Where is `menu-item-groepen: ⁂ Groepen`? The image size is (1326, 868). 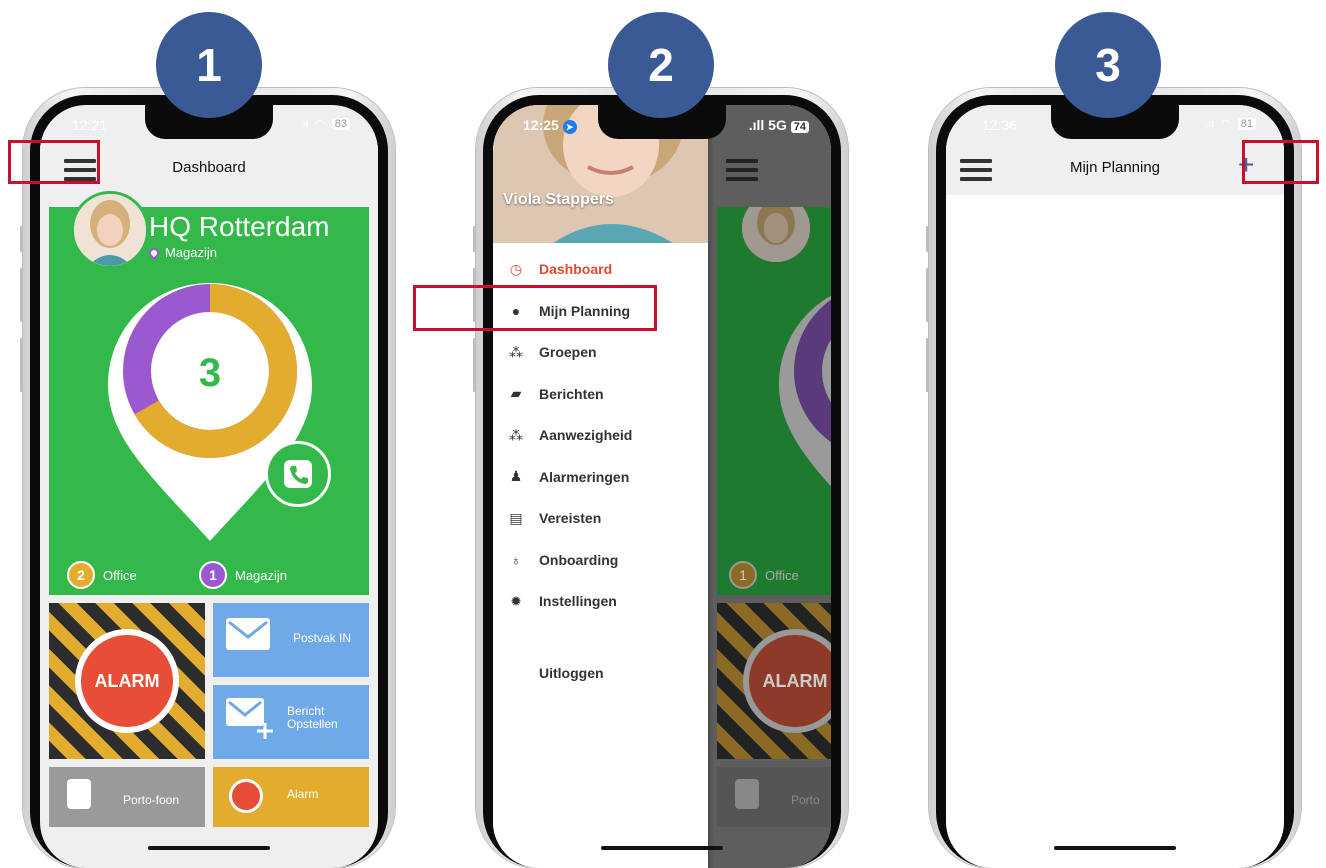
menu-item-groepen: ⁂ Groepen is located at coordinates (600, 352).